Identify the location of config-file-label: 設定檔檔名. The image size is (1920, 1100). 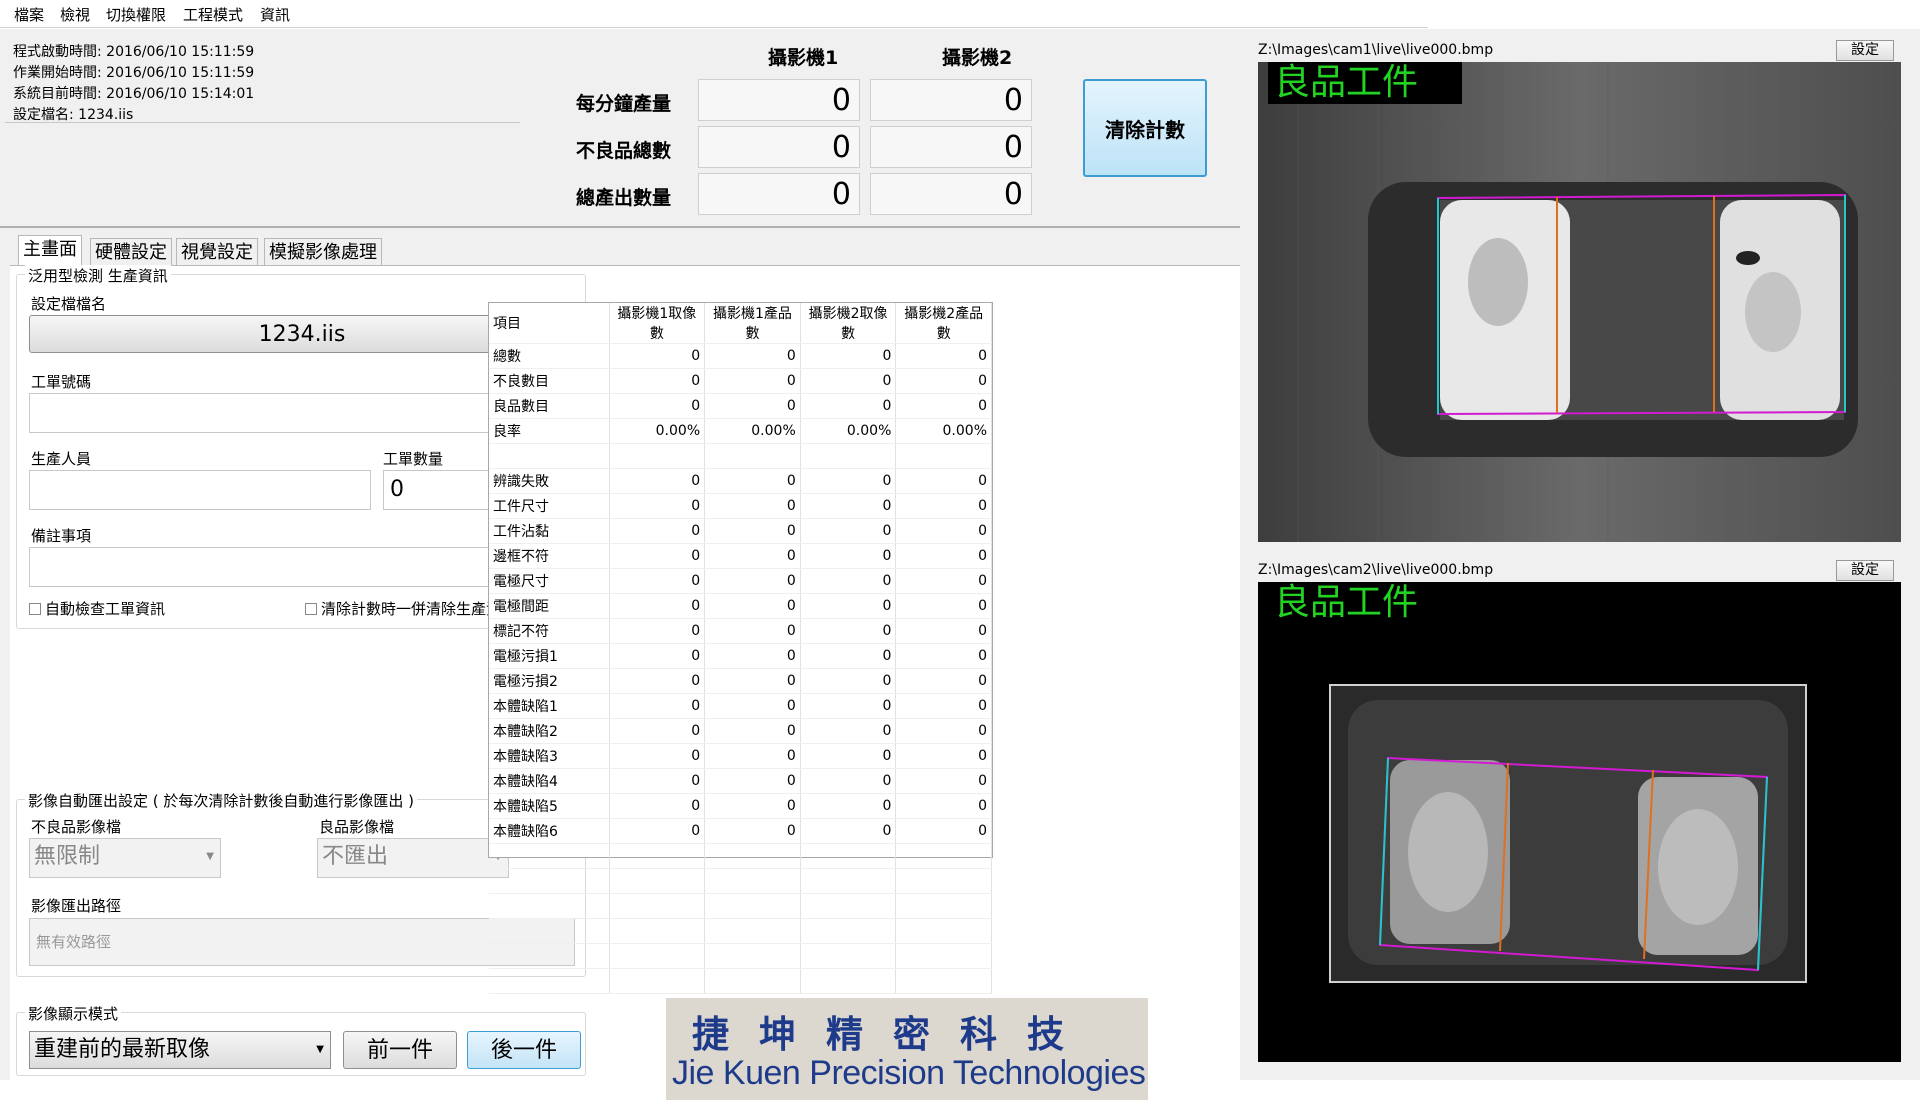
(69, 304).